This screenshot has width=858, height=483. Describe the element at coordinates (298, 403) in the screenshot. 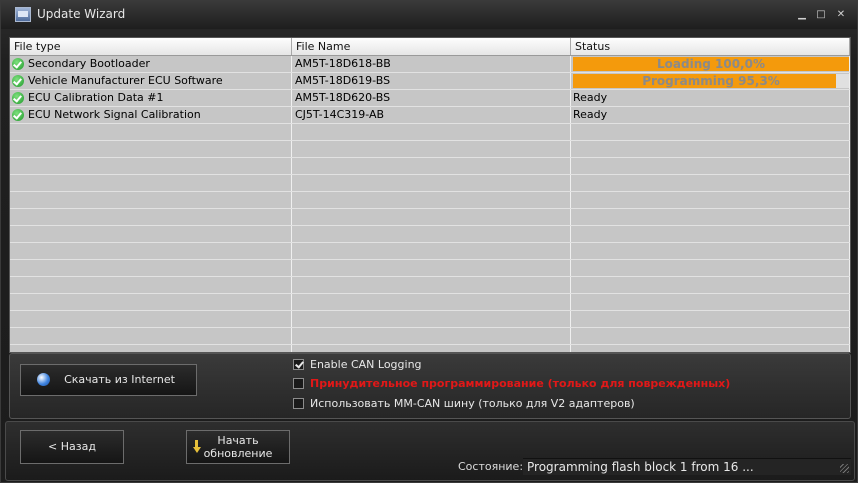

I see `use-mm-can-checkbox` at that location.